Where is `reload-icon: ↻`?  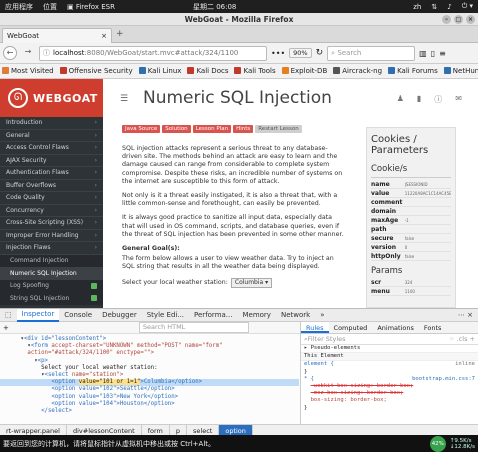
reload-icon: ↻ is located at coordinates (320, 53).